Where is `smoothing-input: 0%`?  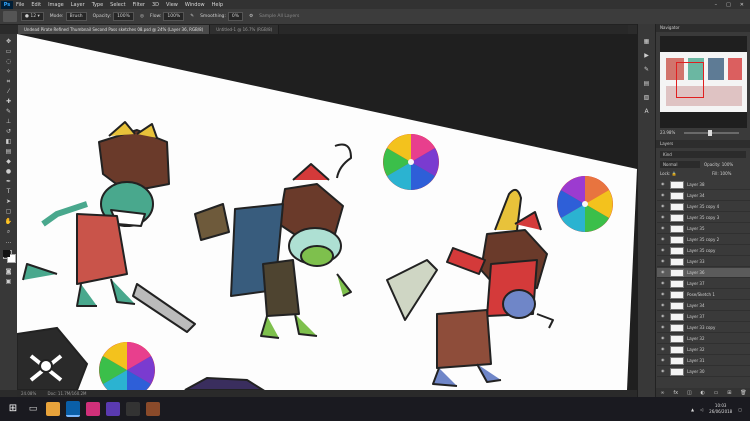 smoothing-input: 0% is located at coordinates (235, 16).